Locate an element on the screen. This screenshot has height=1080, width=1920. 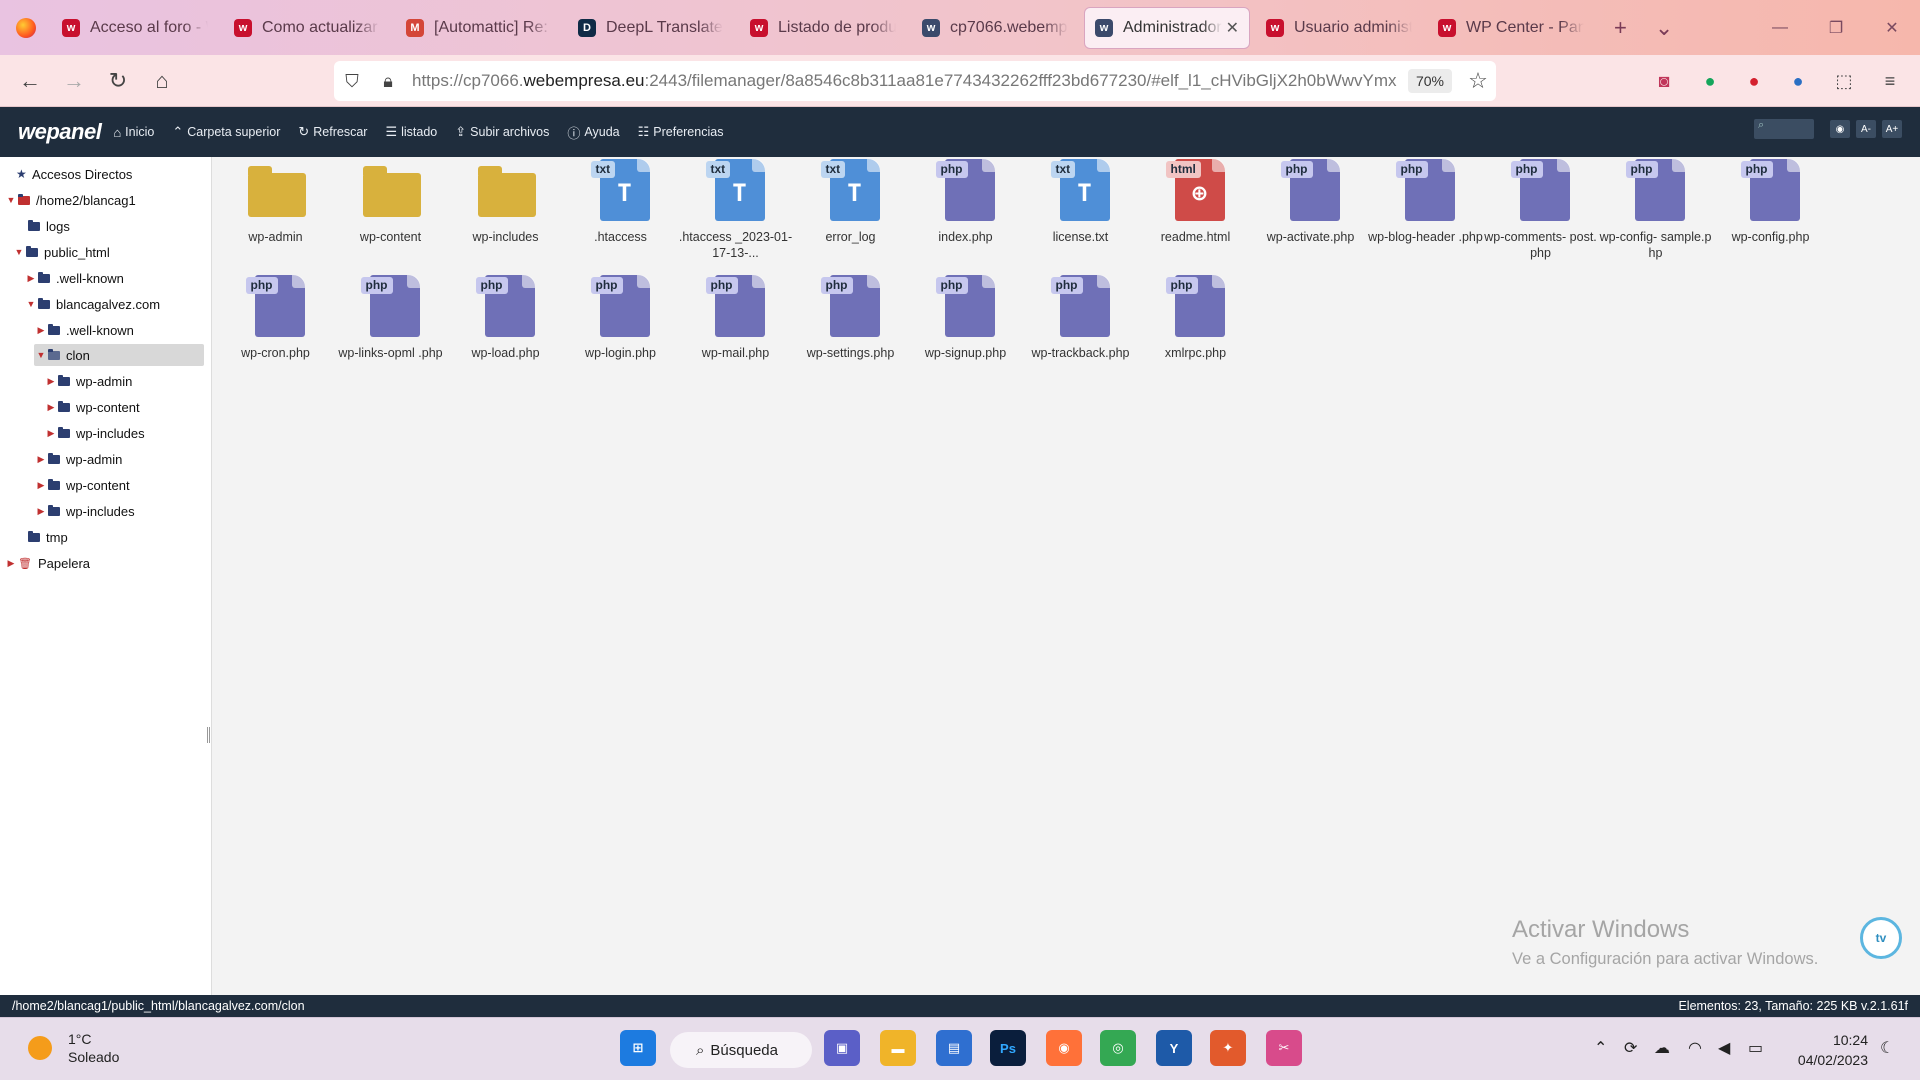
toolbar-list-view-button: ☰ listado is located at coordinates (411, 132).